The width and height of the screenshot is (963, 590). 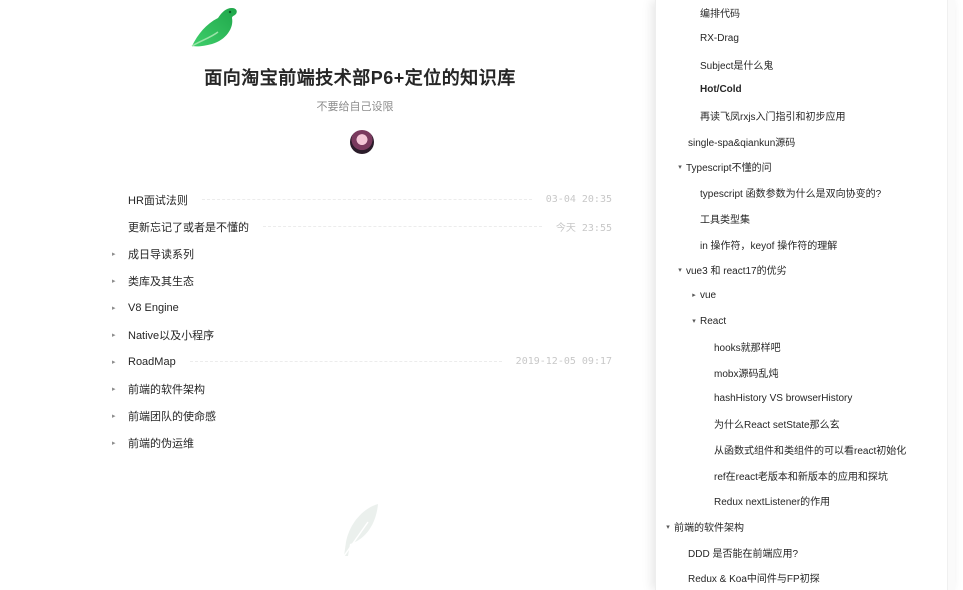 I want to click on catalog-item: hooks就那样吧, so click(x=805, y=347).